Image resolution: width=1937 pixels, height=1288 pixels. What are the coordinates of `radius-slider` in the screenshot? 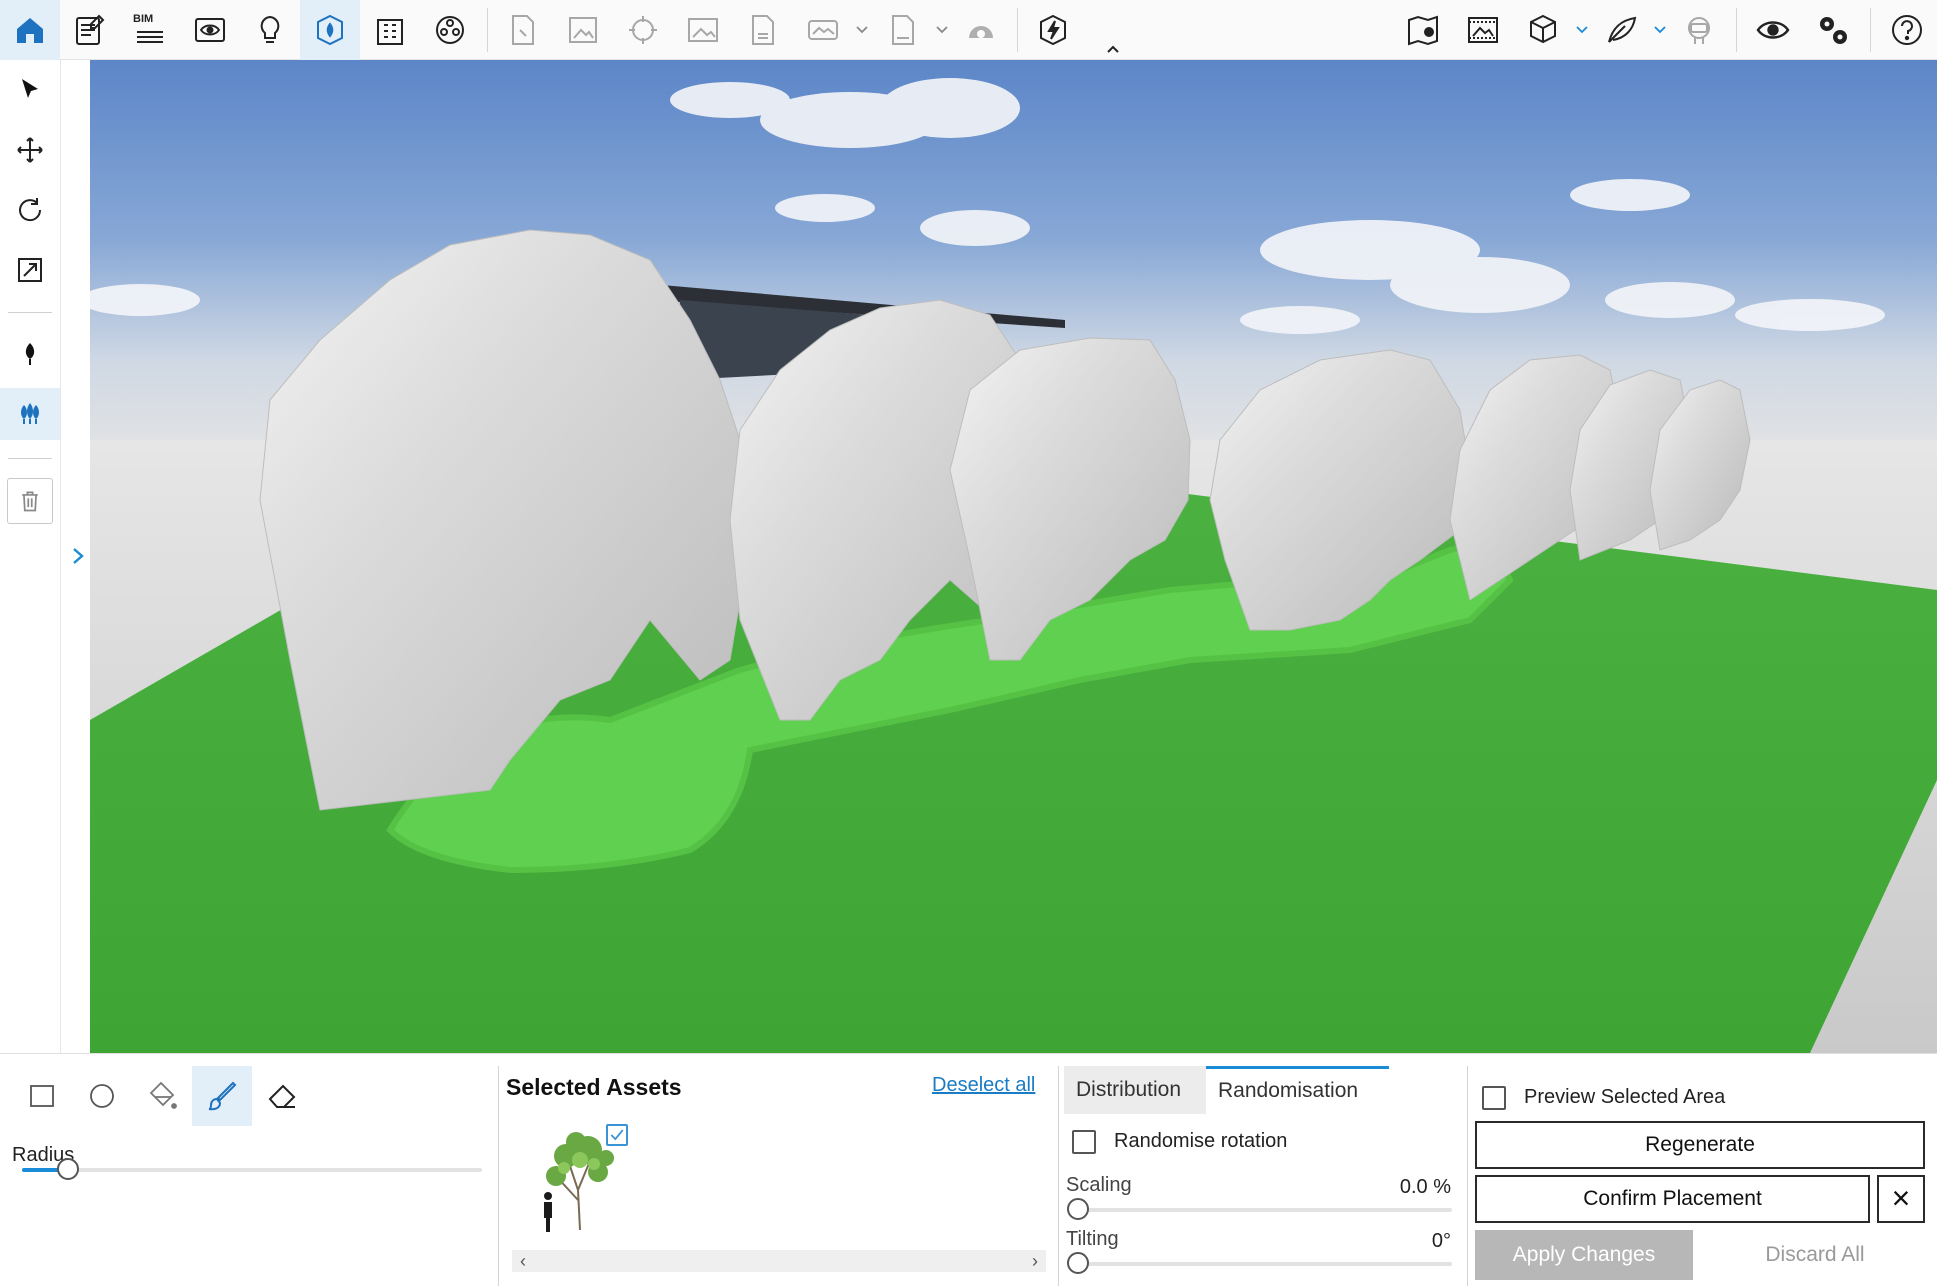 It's located at (252, 1170).